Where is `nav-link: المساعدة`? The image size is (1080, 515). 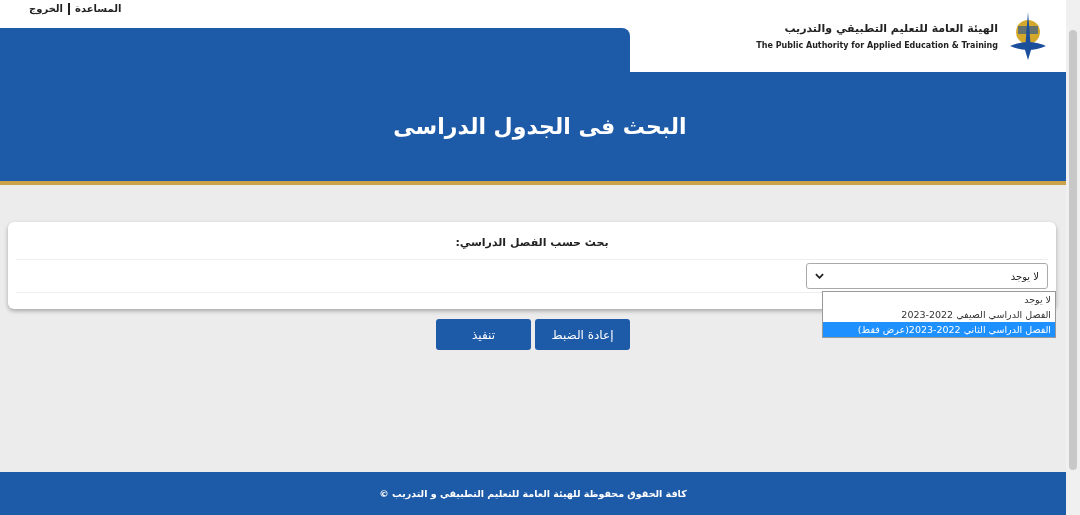
nav-link: المساعدة is located at coordinates (98, 9).